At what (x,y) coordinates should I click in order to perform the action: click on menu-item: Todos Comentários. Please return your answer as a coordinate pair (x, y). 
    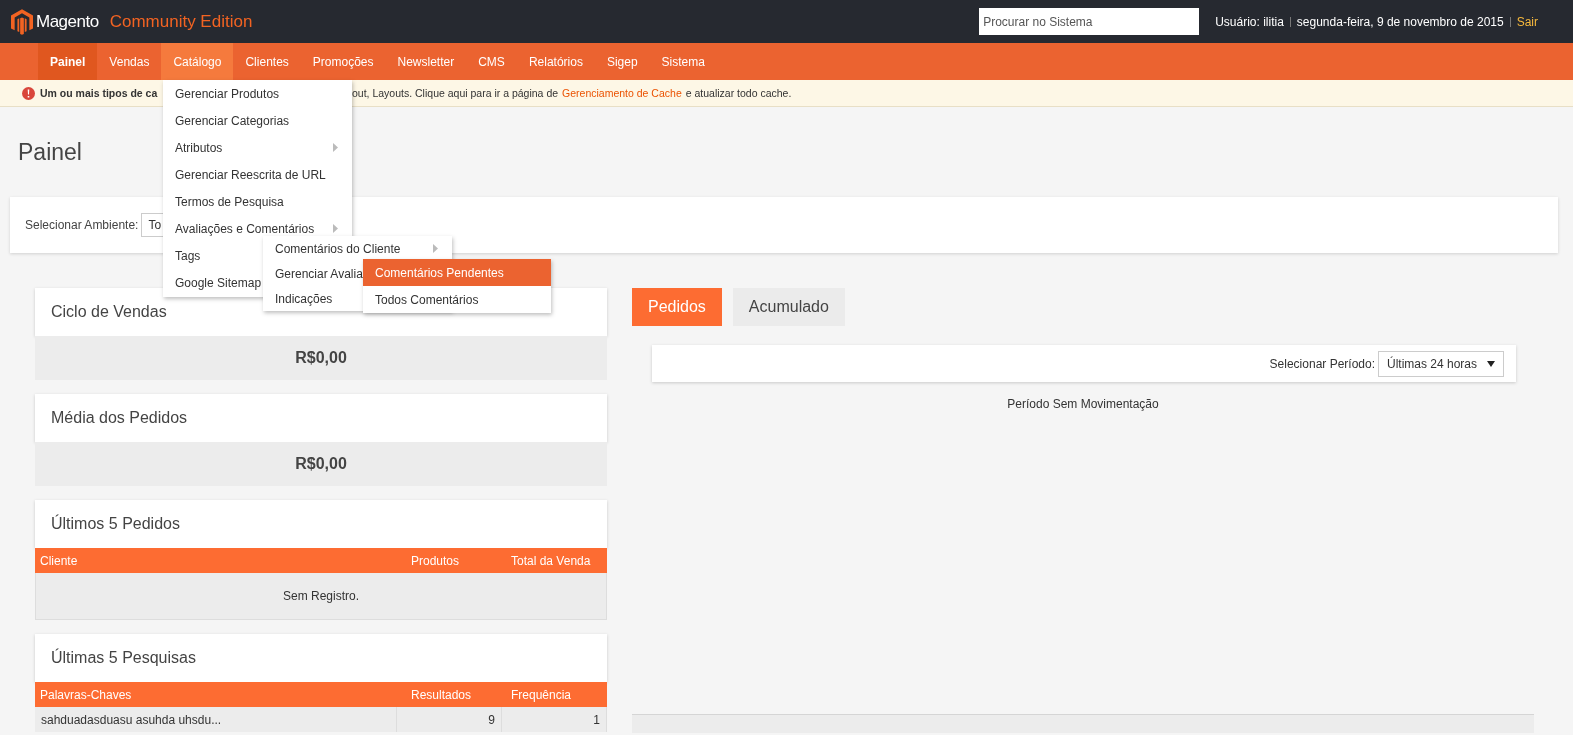
    Looking at the image, I should click on (457, 299).